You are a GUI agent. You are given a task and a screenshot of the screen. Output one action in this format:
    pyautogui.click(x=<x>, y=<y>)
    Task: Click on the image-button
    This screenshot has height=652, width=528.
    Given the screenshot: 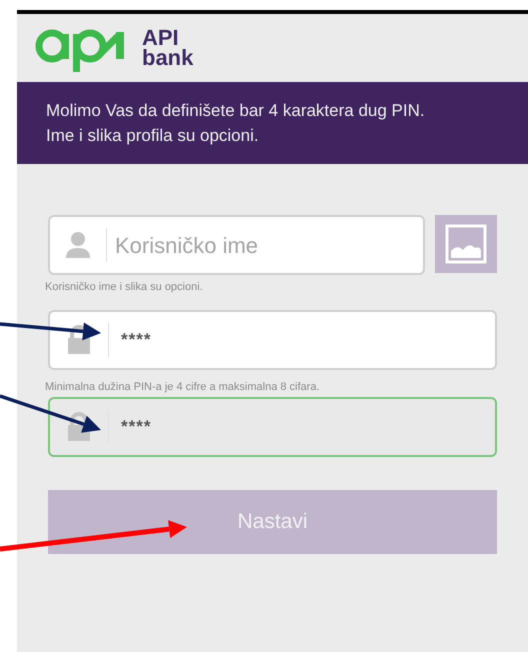 What is the action you would take?
    pyautogui.click(x=466, y=244)
    